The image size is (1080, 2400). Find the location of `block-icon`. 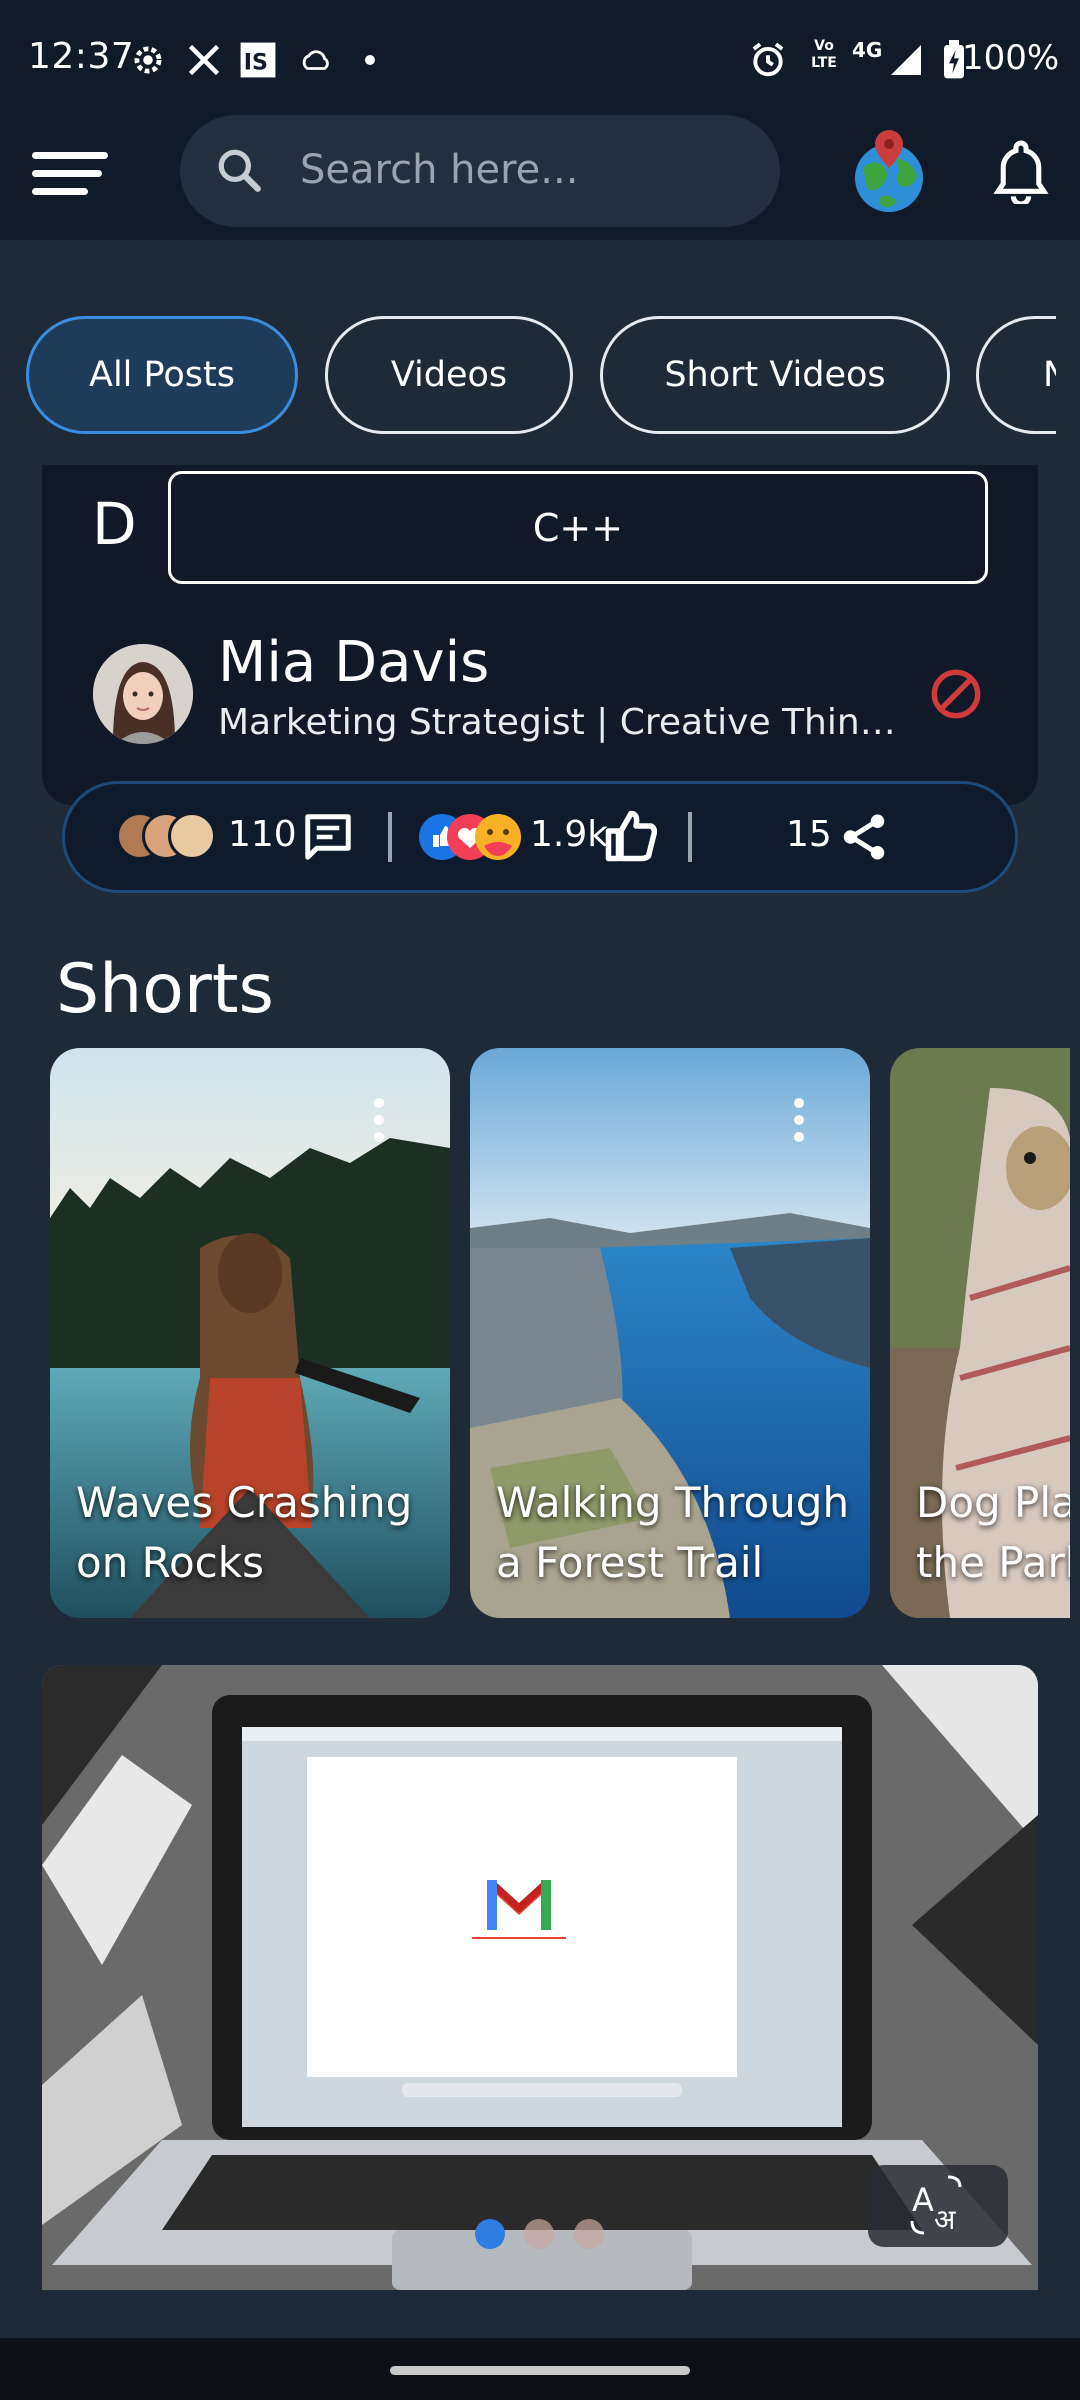

block-icon is located at coordinates (956, 694).